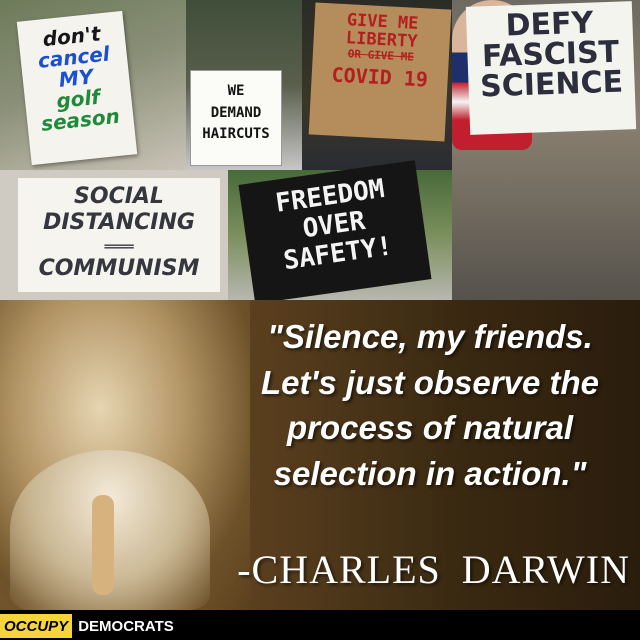 This screenshot has height=640, width=640. What do you see at coordinates (119, 268) in the screenshot?
I see `sign-text: COMMUNISM` at bounding box center [119, 268].